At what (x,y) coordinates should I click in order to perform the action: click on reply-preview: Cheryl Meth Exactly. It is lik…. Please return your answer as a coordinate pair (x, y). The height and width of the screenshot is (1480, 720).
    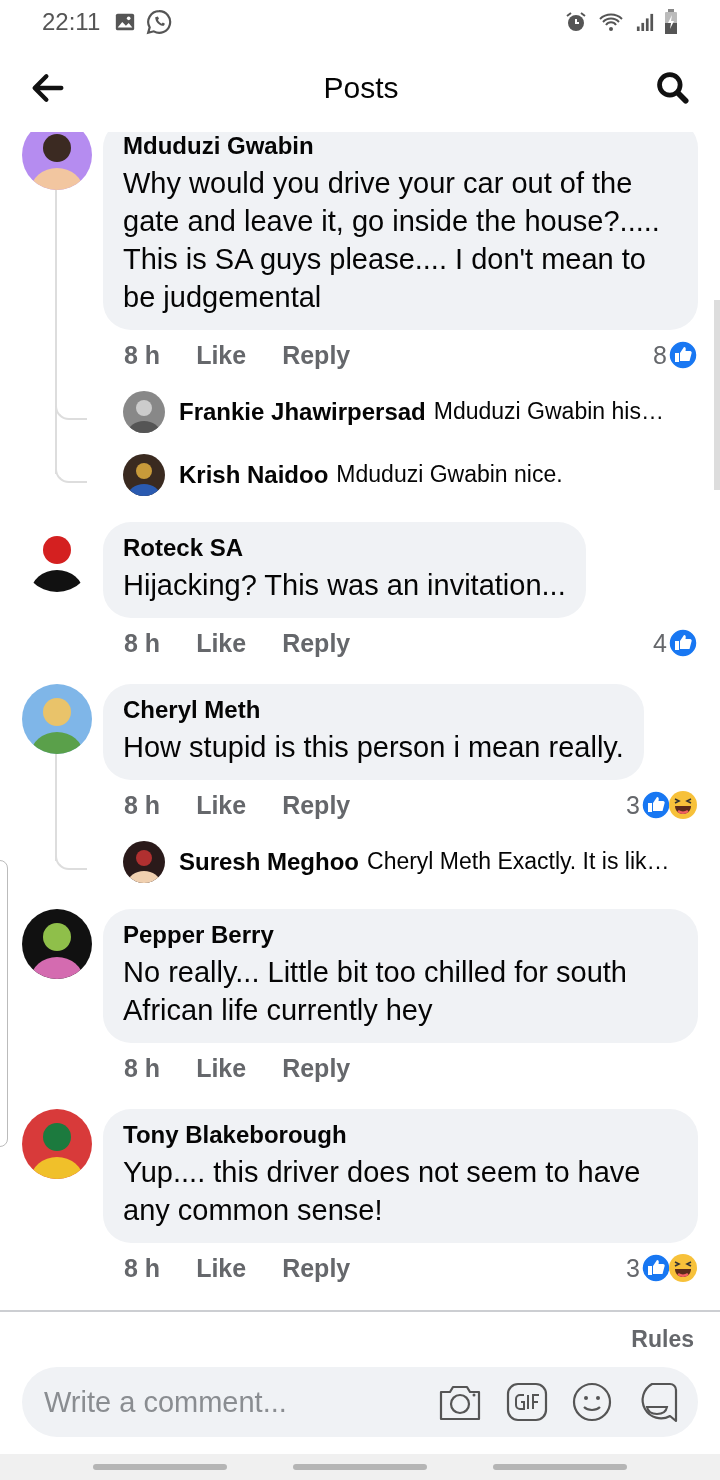
    Looking at the image, I should click on (518, 861).